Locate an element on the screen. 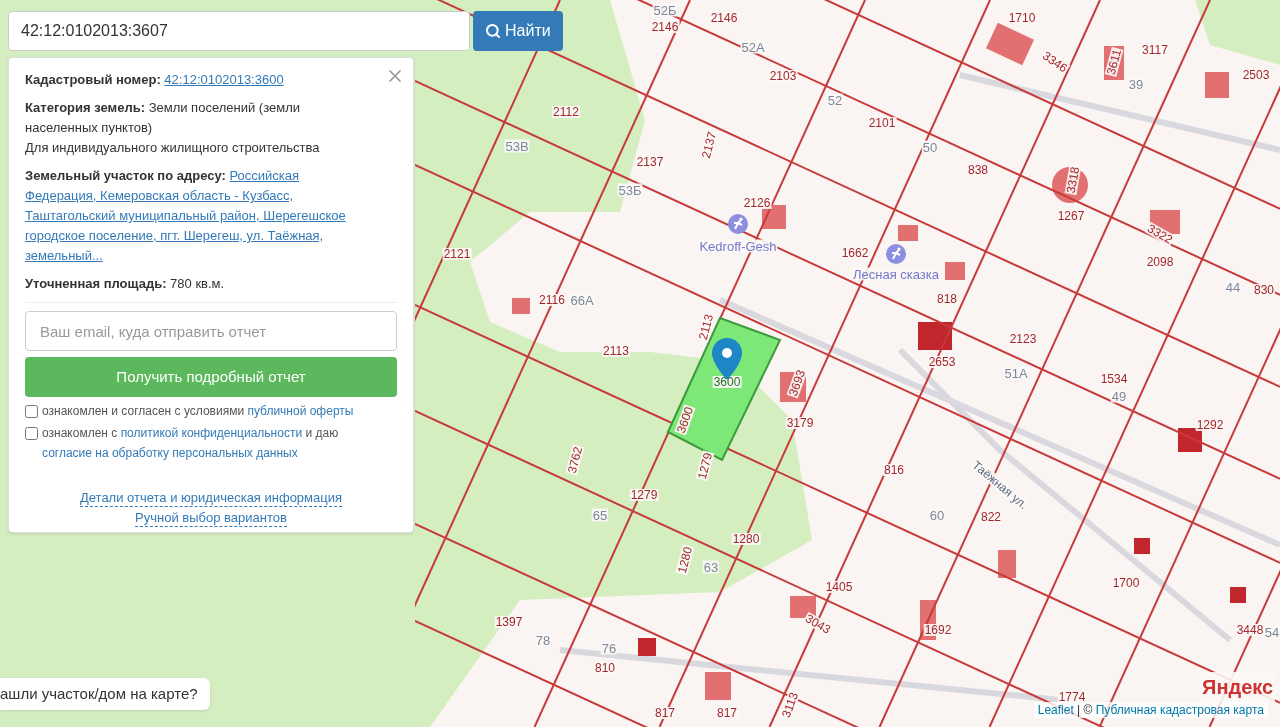 The width and height of the screenshot is (1280, 727). info-field: Кадастровый номер: 42:12:0102013:3600 is located at coordinates (211, 80).